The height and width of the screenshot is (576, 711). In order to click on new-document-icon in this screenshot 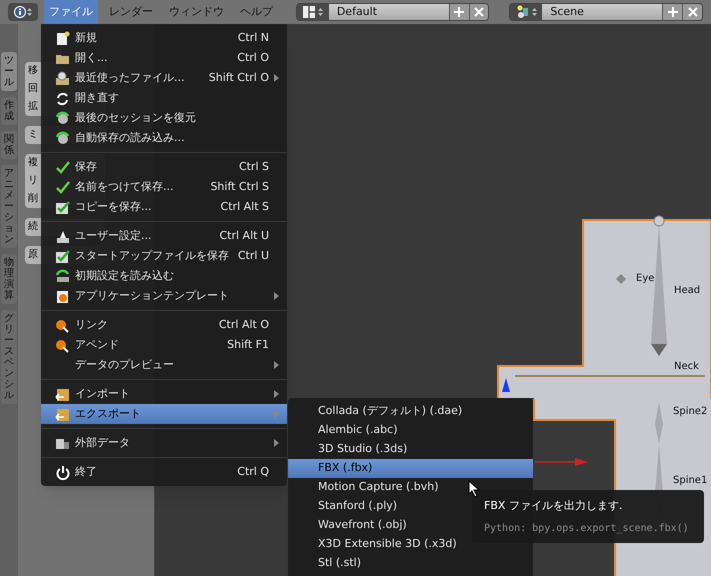, I will do `click(62, 38)`.